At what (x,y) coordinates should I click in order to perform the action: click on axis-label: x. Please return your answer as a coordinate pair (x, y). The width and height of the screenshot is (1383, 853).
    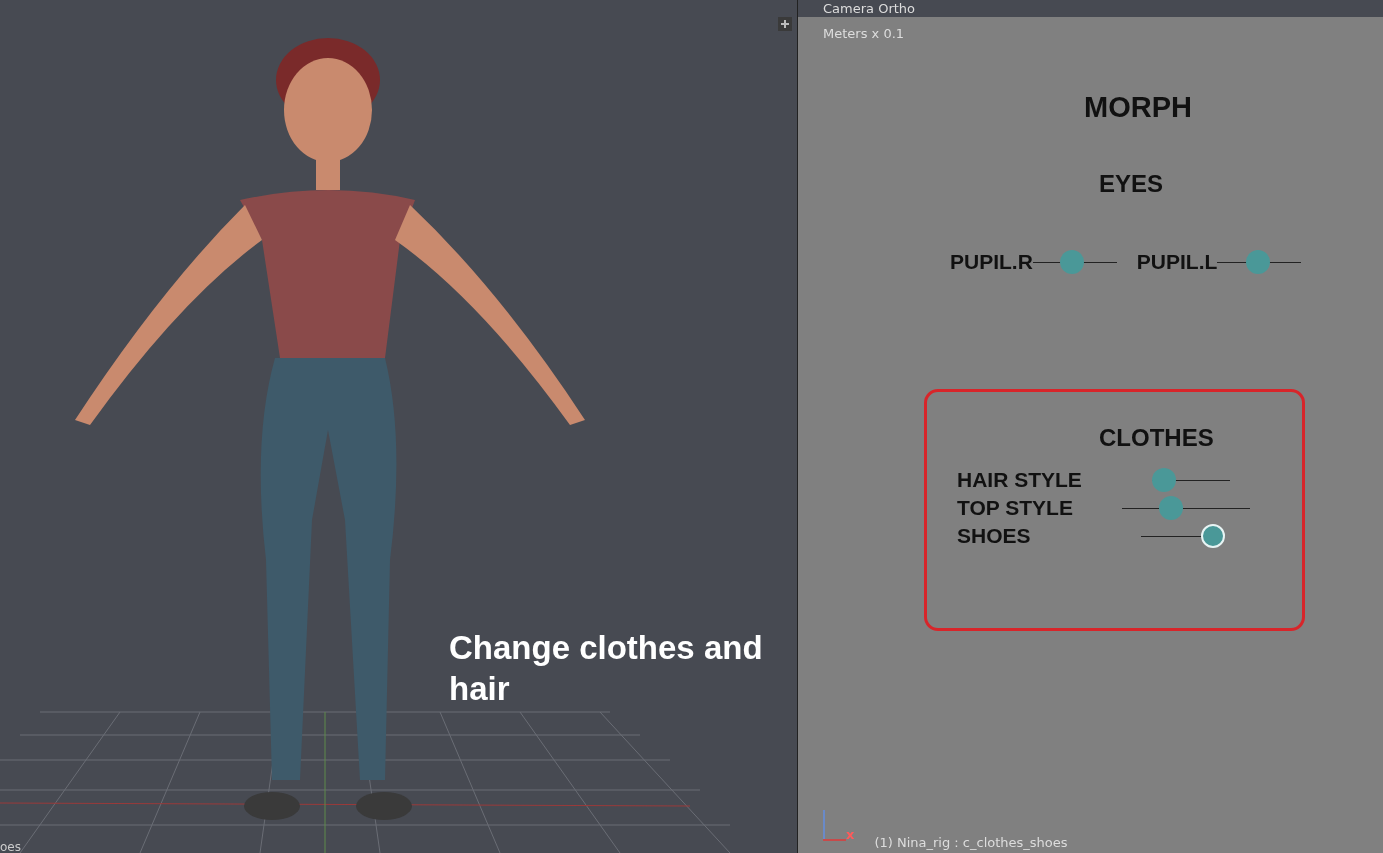
    Looking at the image, I should click on (850, 834).